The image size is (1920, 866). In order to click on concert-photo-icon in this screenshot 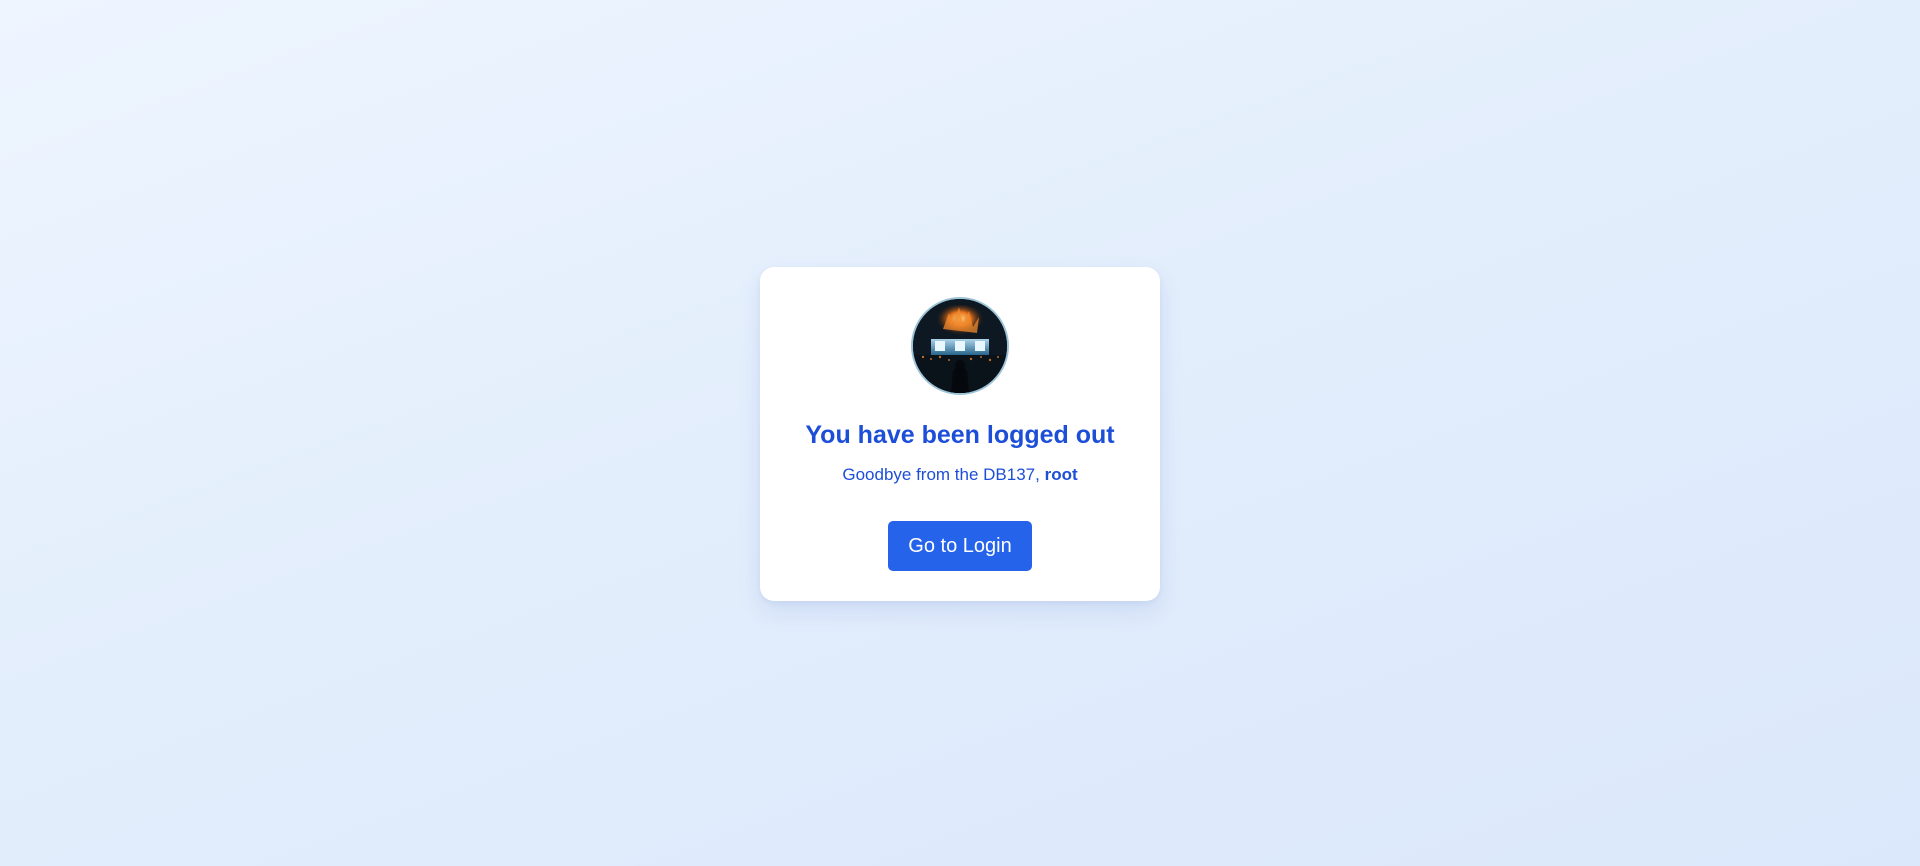, I will do `click(960, 346)`.